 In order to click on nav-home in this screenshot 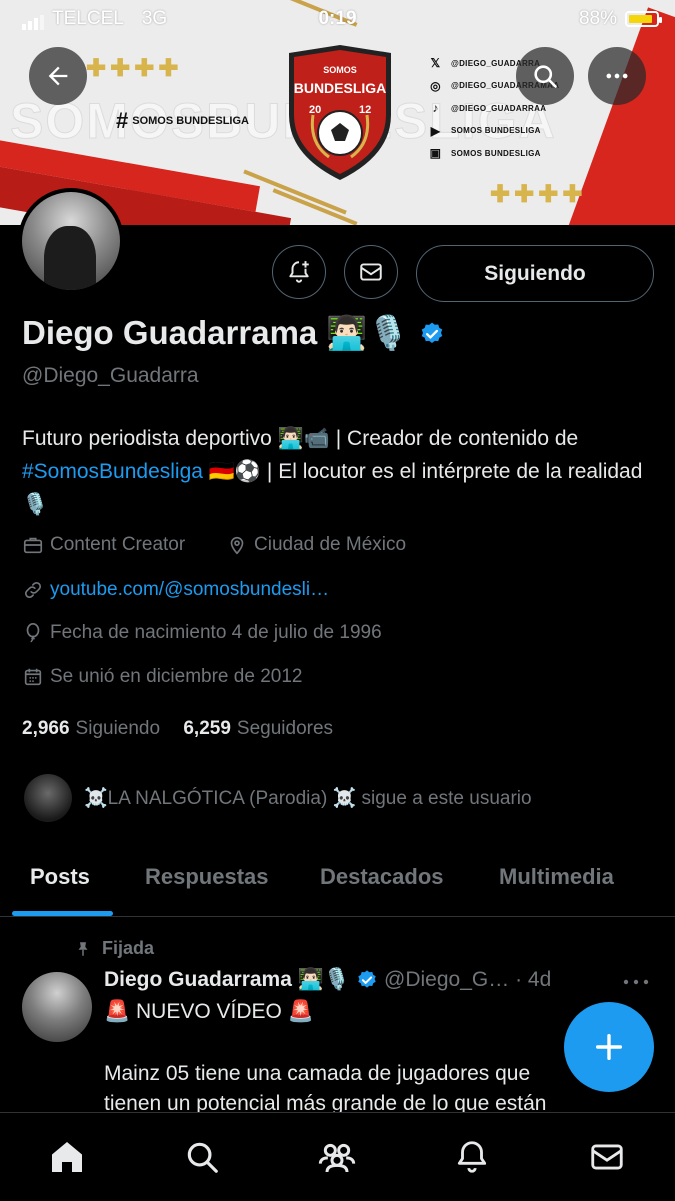, I will do `click(67, 1157)`.